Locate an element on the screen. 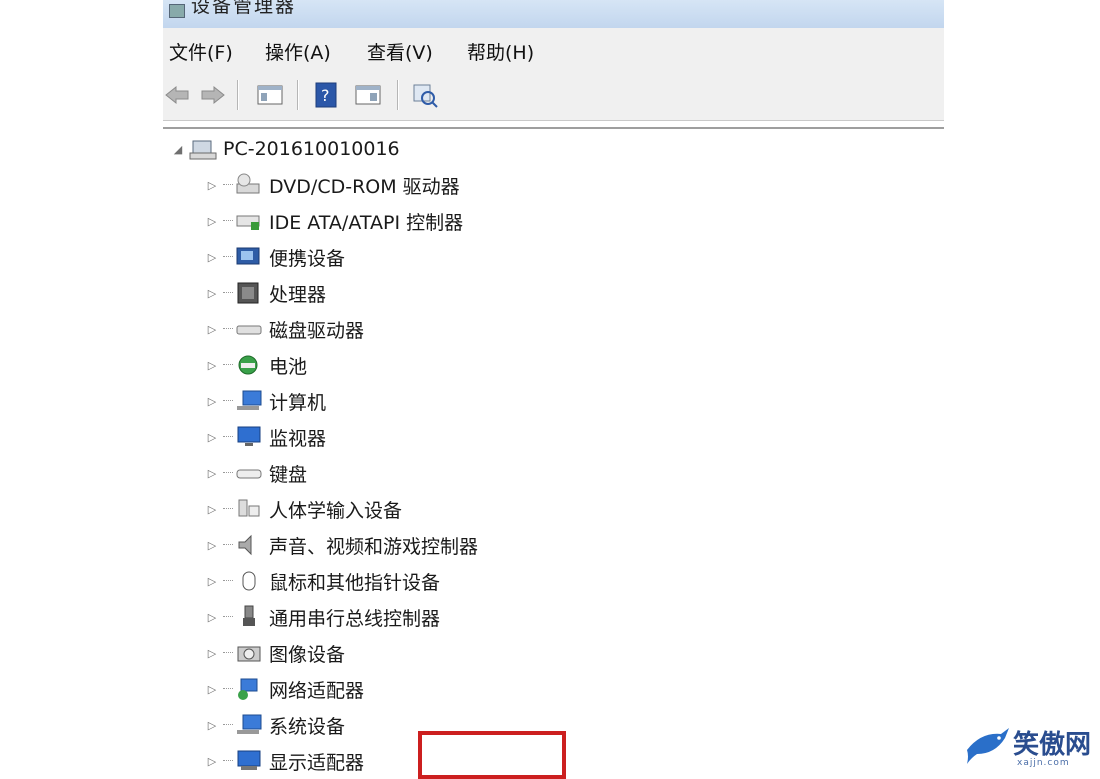 This screenshot has height=779, width=1100. tree-item-label: 鼠标和其他指针设备 is located at coordinates (355, 582).